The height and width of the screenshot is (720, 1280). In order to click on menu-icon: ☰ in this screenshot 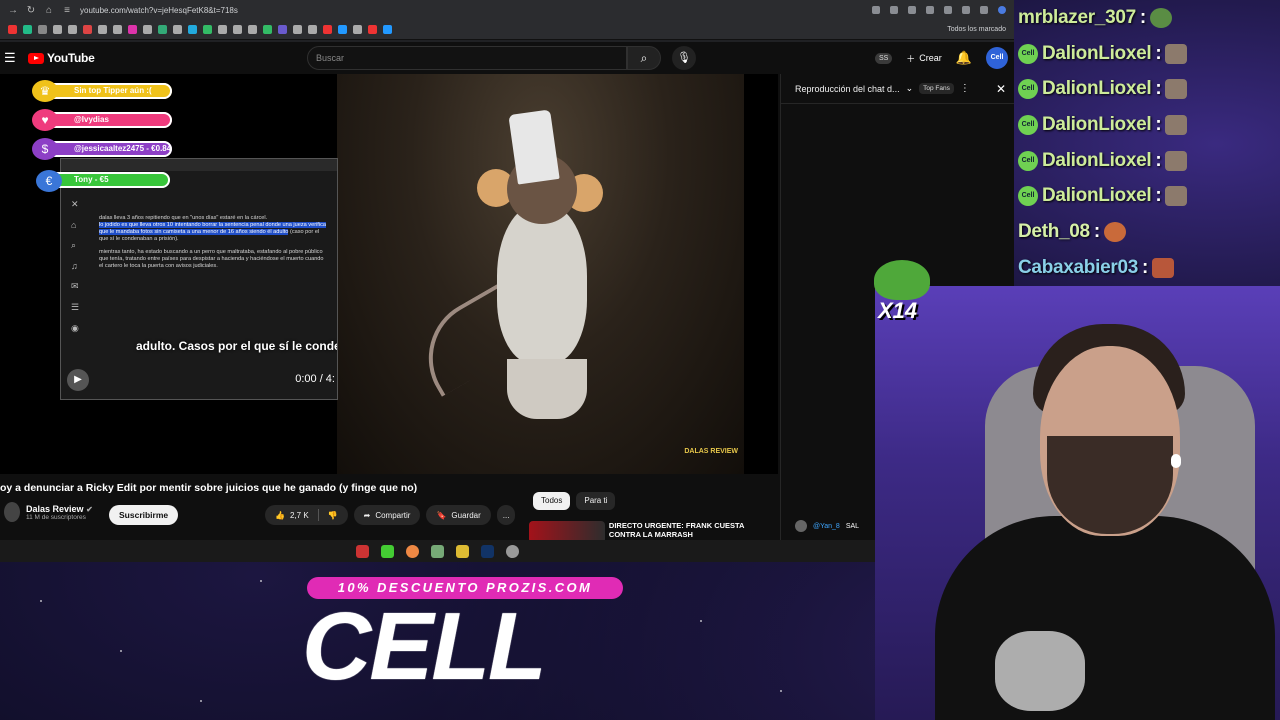, I will do `click(12, 58)`.